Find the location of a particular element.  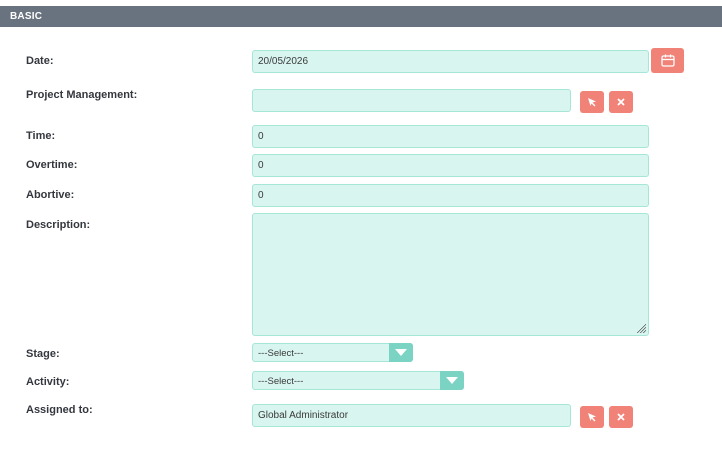

stage-label: Stage: is located at coordinates (43, 354).